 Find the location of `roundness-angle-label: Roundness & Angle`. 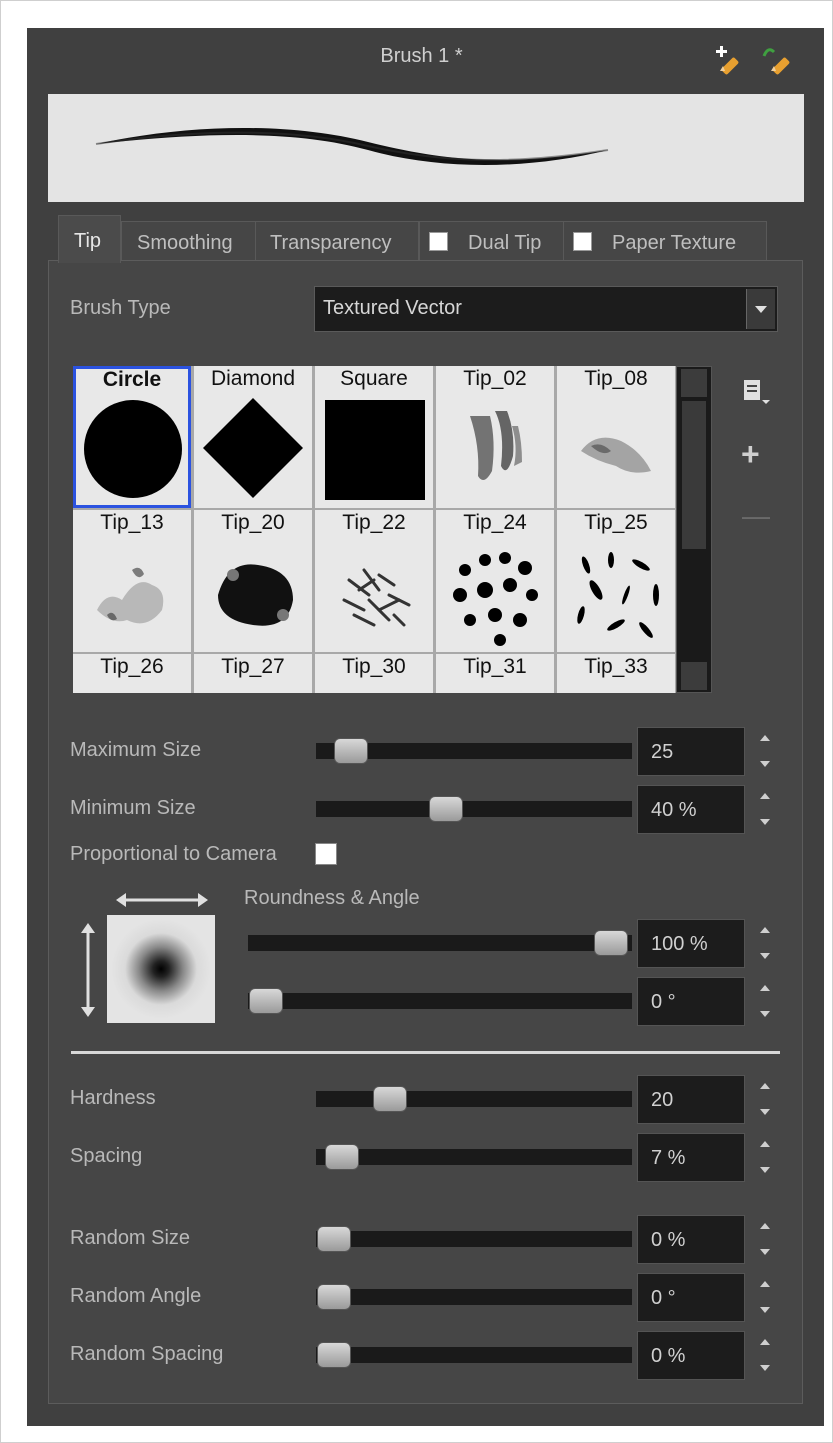

roundness-angle-label: Roundness & Angle is located at coordinates (332, 898).